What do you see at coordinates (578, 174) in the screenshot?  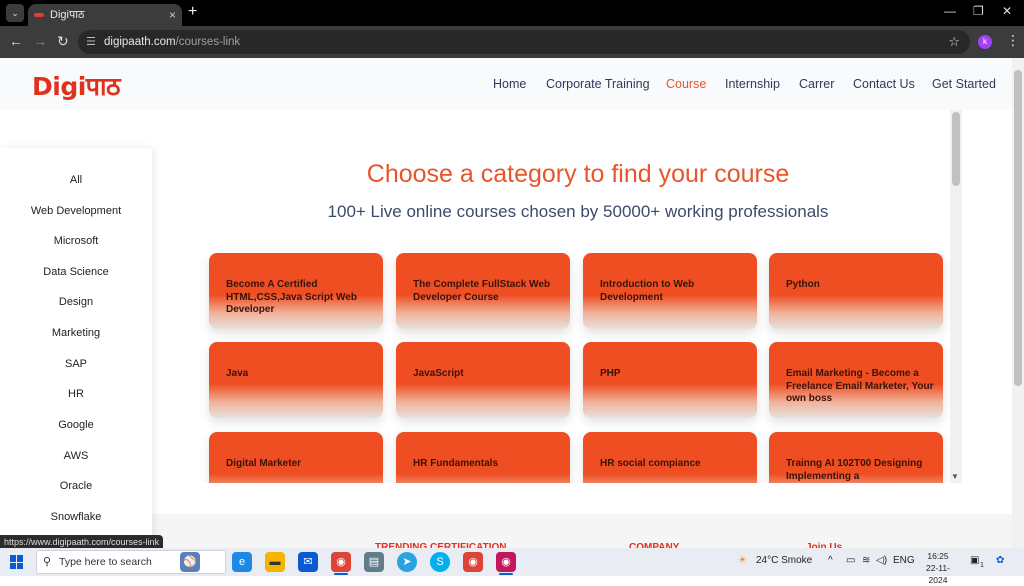 I see `page-title: Choose a category to find your course` at bounding box center [578, 174].